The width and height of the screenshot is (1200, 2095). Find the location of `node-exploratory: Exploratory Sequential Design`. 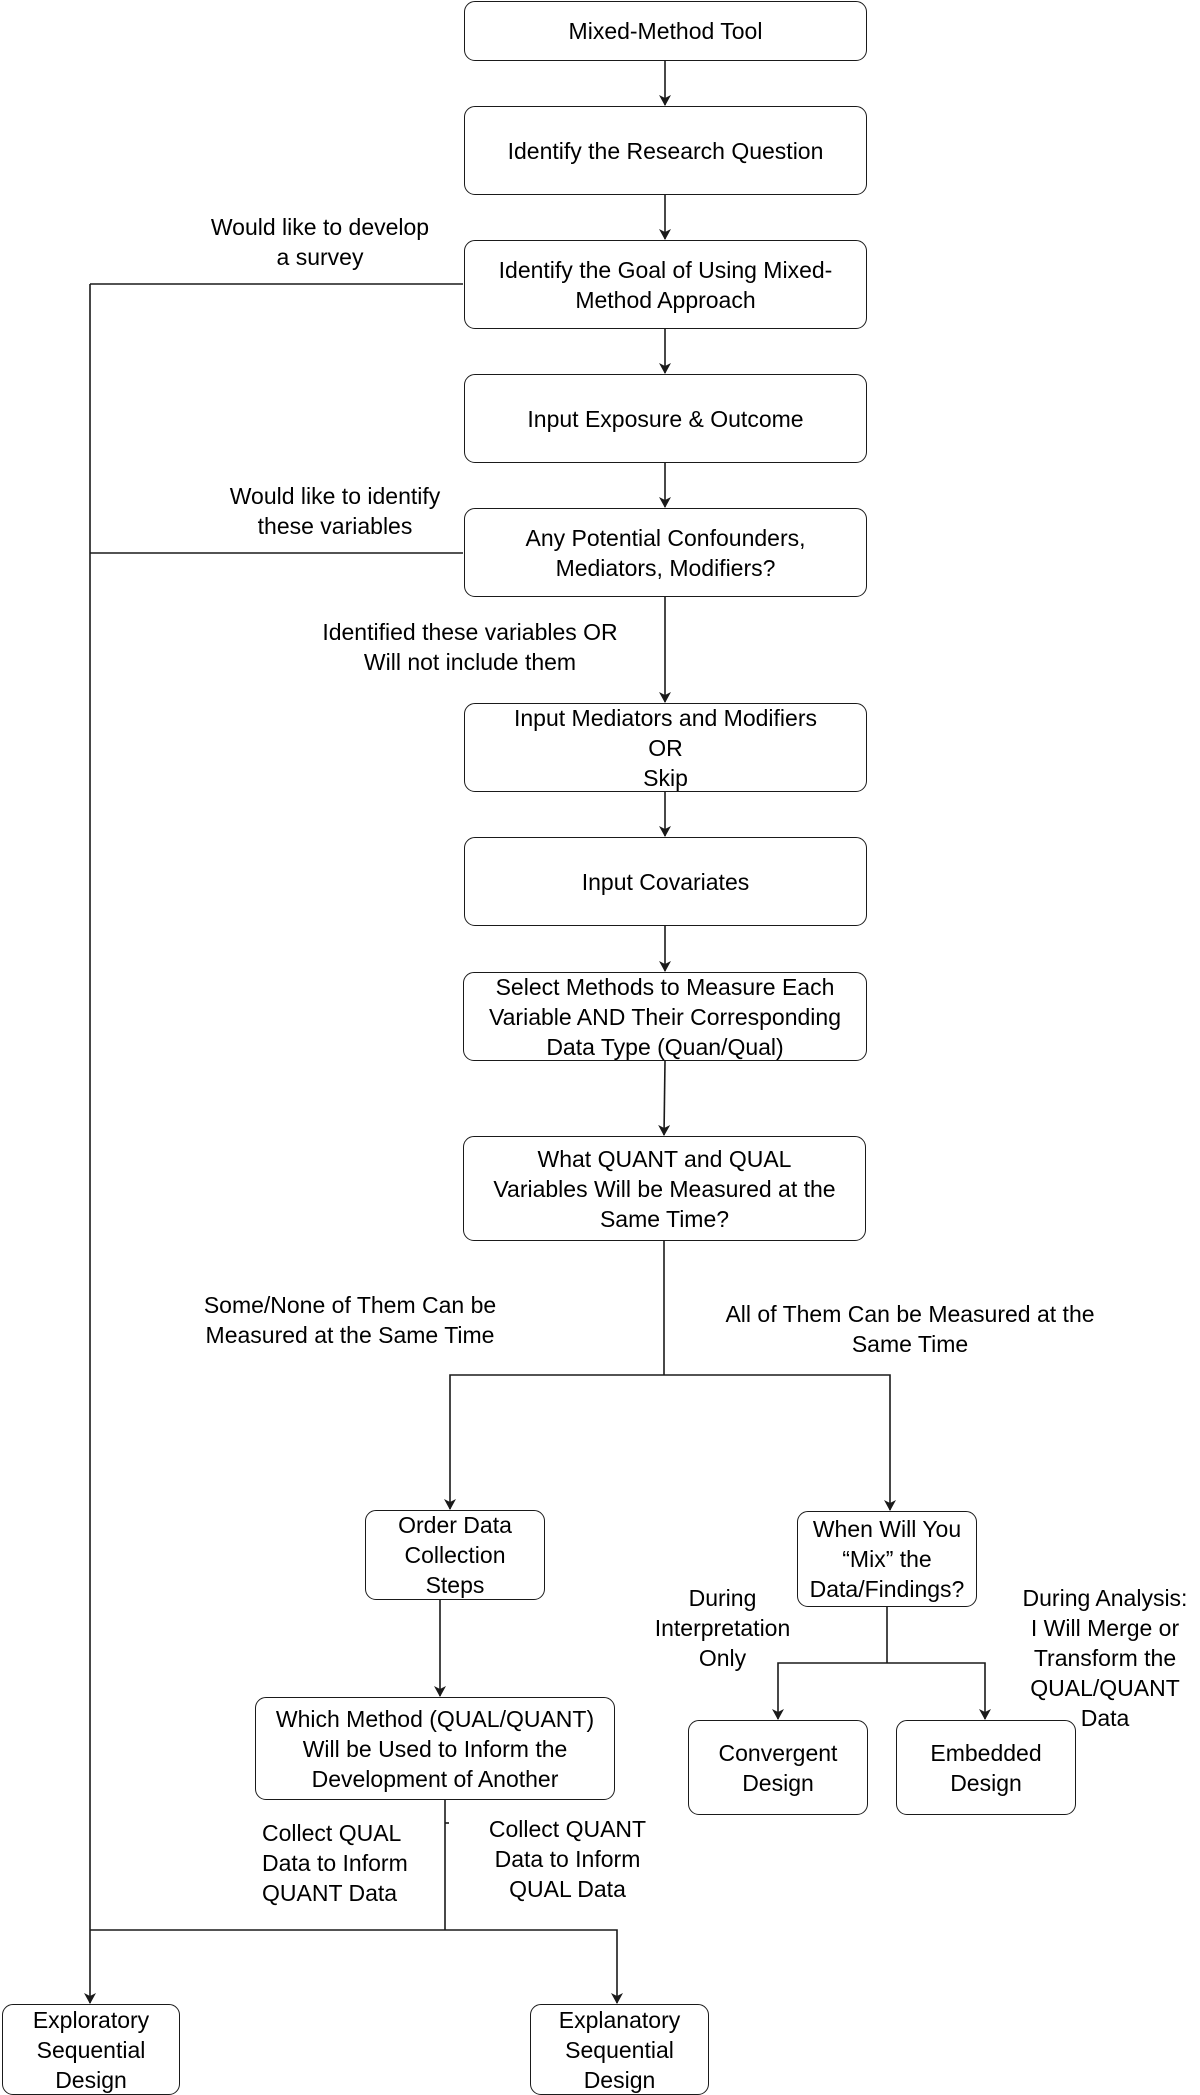

node-exploratory: Exploratory Sequential Design is located at coordinates (91, 2049).